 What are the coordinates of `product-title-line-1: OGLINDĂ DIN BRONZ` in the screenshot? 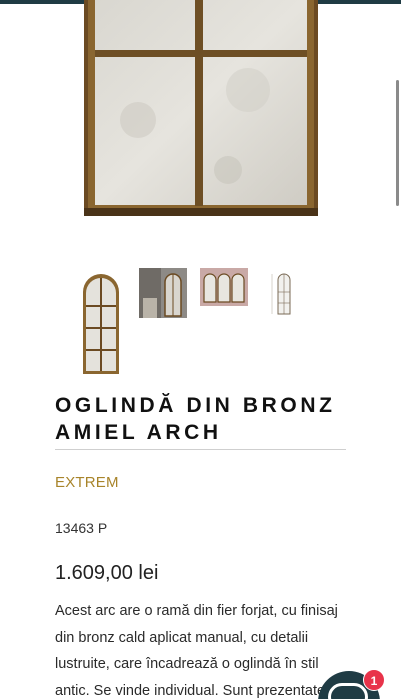 It's located at (195, 405).